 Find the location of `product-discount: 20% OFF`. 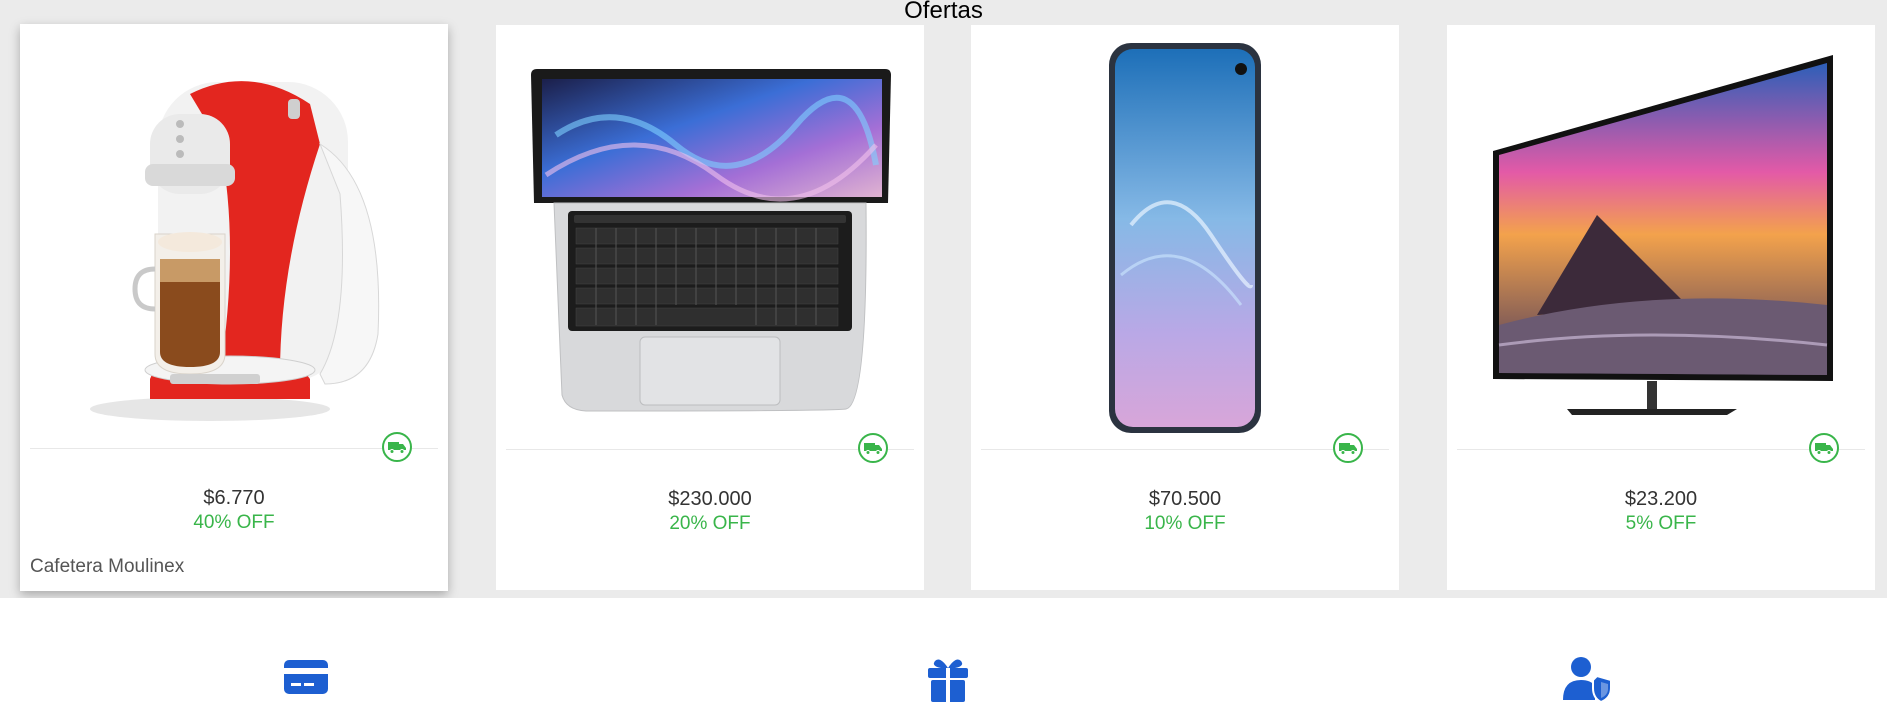

product-discount: 20% OFF is located at coordinates (710, 523).